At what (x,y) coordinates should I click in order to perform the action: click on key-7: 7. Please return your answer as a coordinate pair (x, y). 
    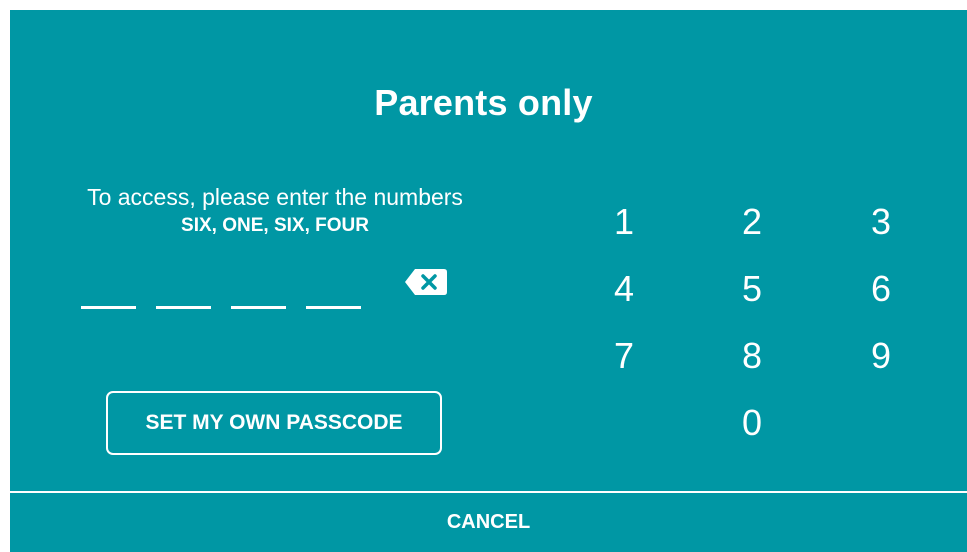
    Looking at the image, I should click on (624, 356).